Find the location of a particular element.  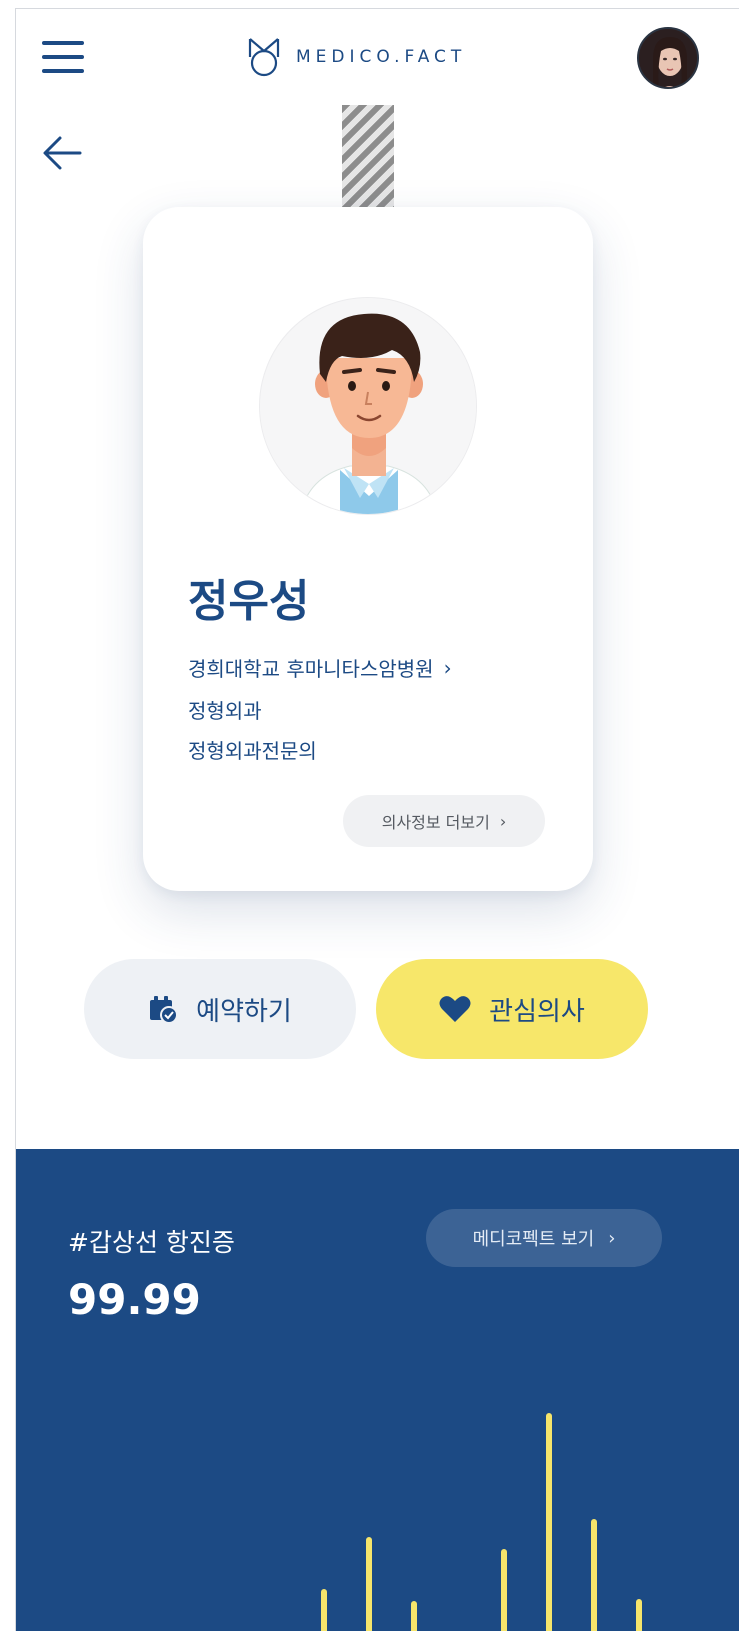

more-doctor-info-label: 의사정보 더보기 is located at coordinates (435, 822).